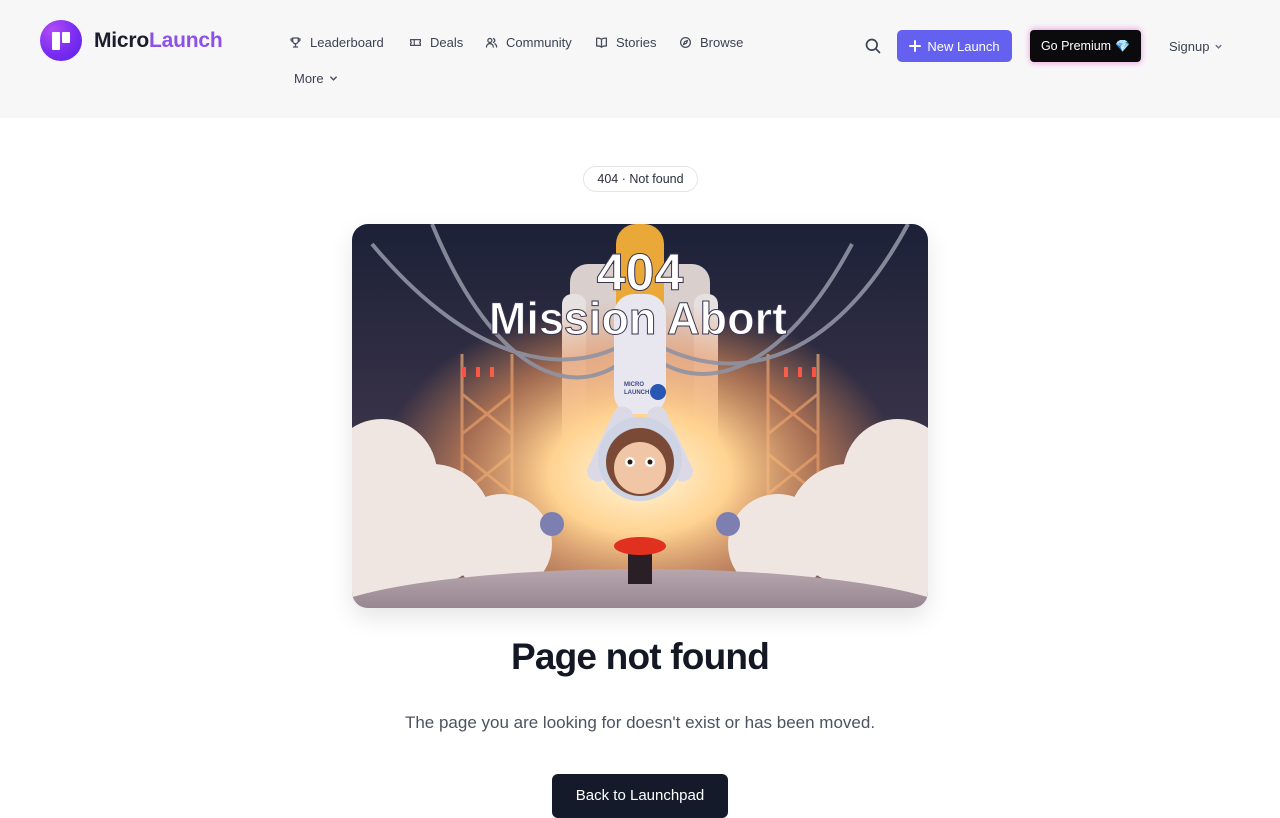 This screenshot has height=818, width=1280. What do you see at coordinates (963, 46) in the screenshot?
I see `new-launch-label: New Launch` at bounding box center [963, 46].